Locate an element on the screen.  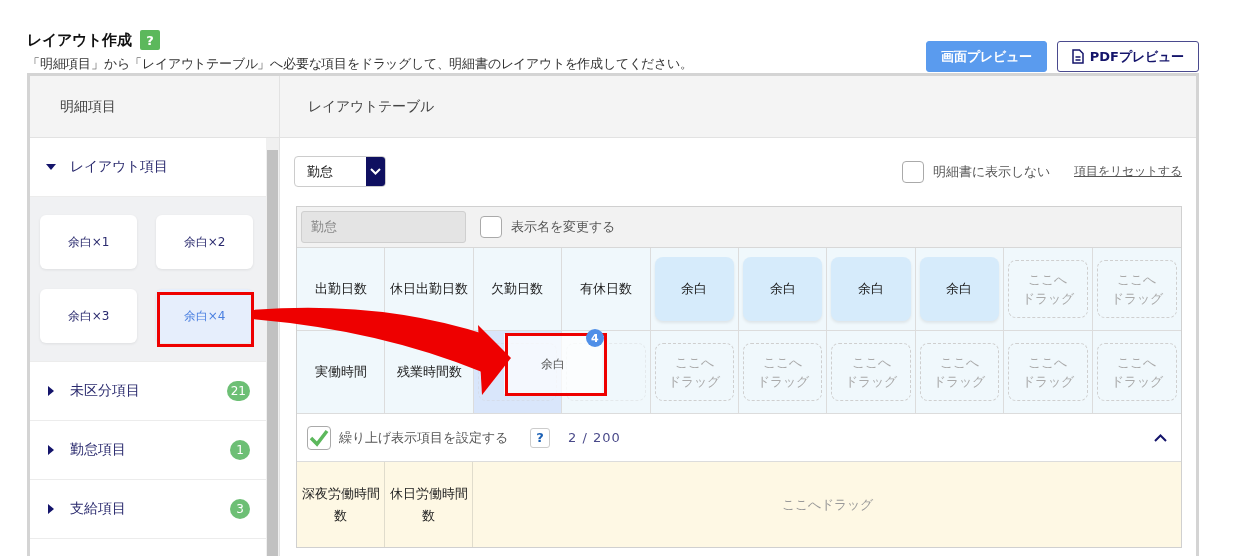
panel-heading: 明細項目 is located at coordinates (155, 107).